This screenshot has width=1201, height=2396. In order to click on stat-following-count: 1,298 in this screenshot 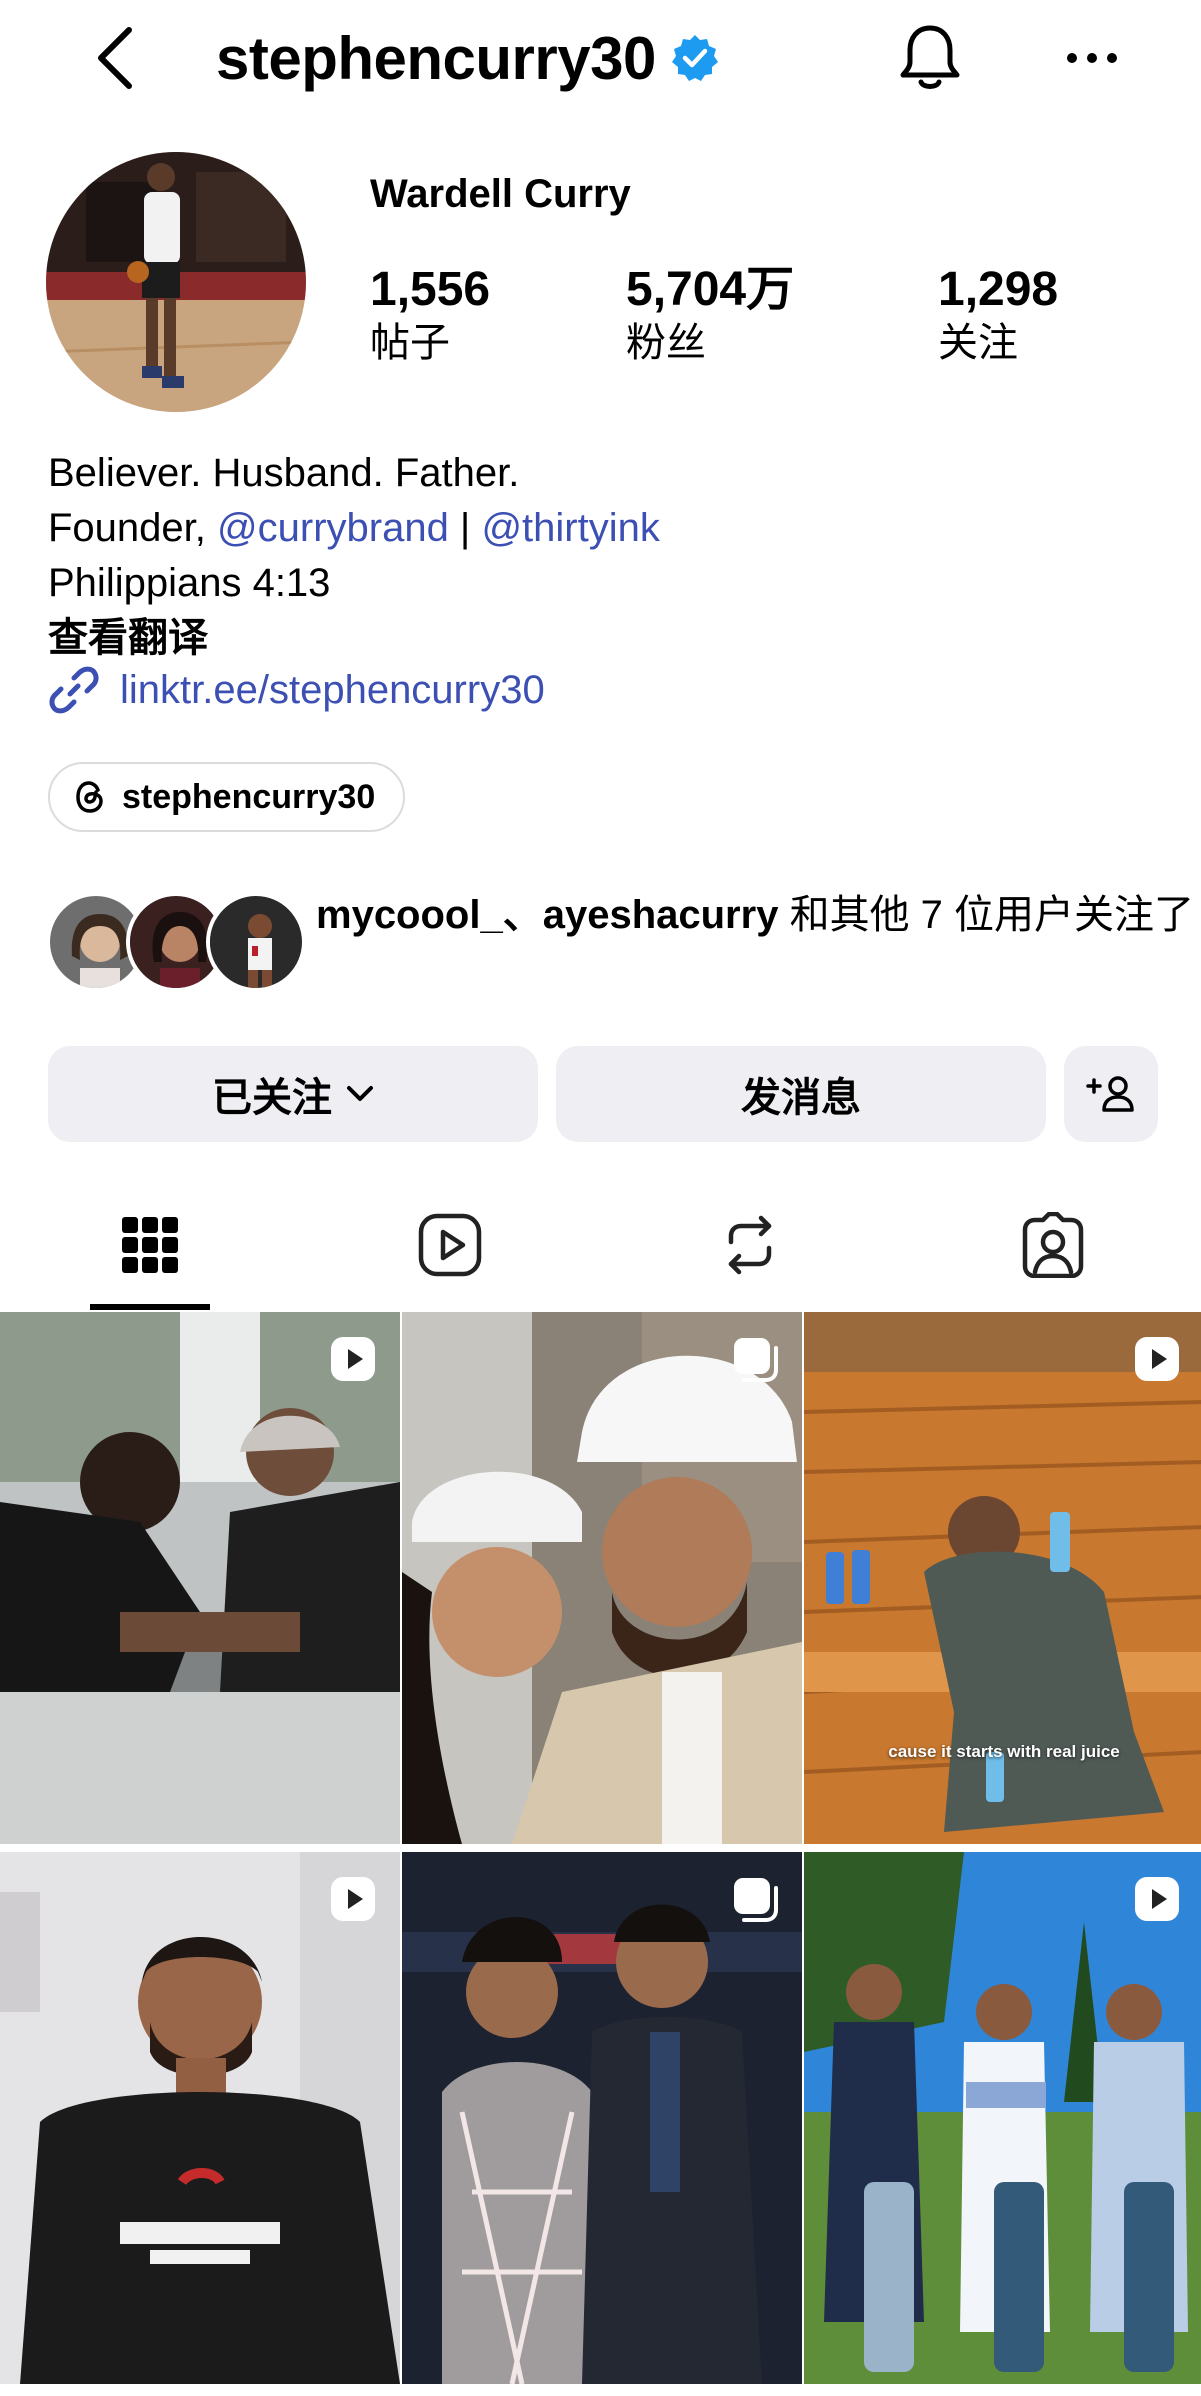, I will do `click(998, 289)`.